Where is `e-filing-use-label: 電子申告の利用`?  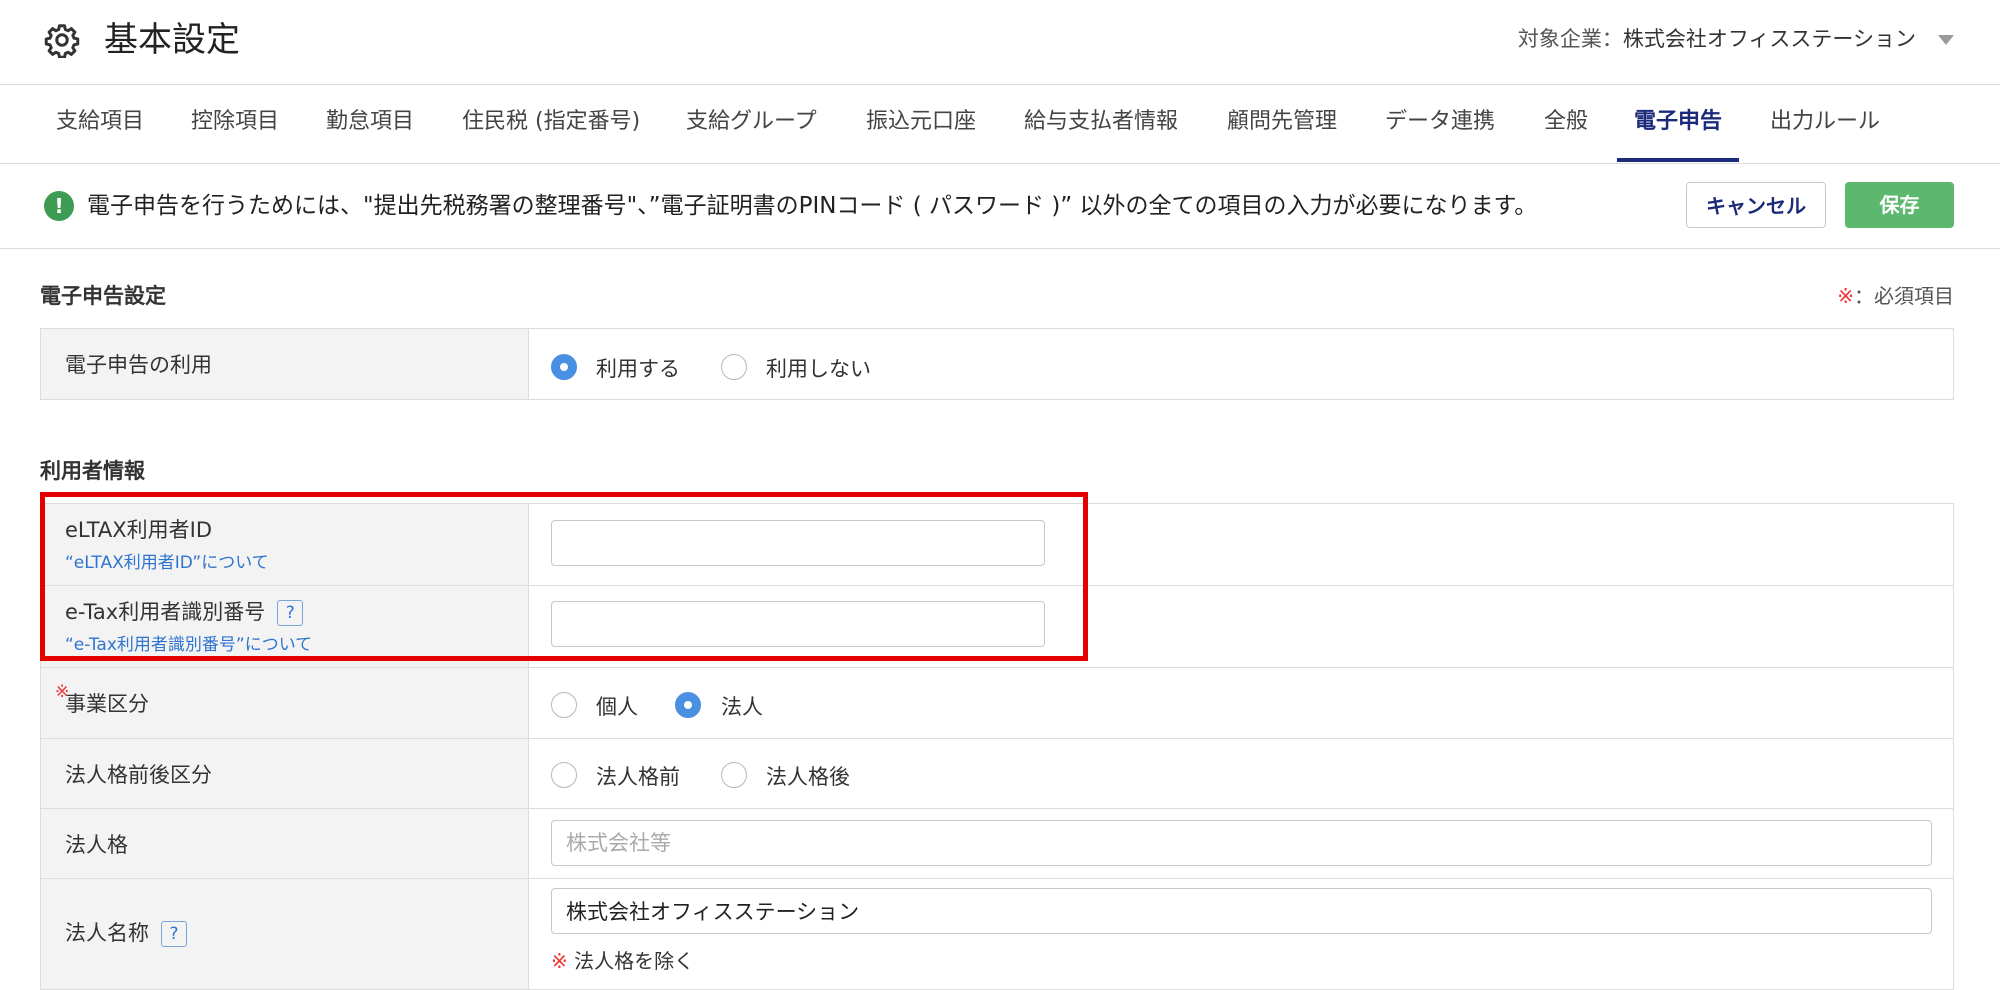
e-filing-use-label: 電子申告の利用 is located at coordinates (138, 365).